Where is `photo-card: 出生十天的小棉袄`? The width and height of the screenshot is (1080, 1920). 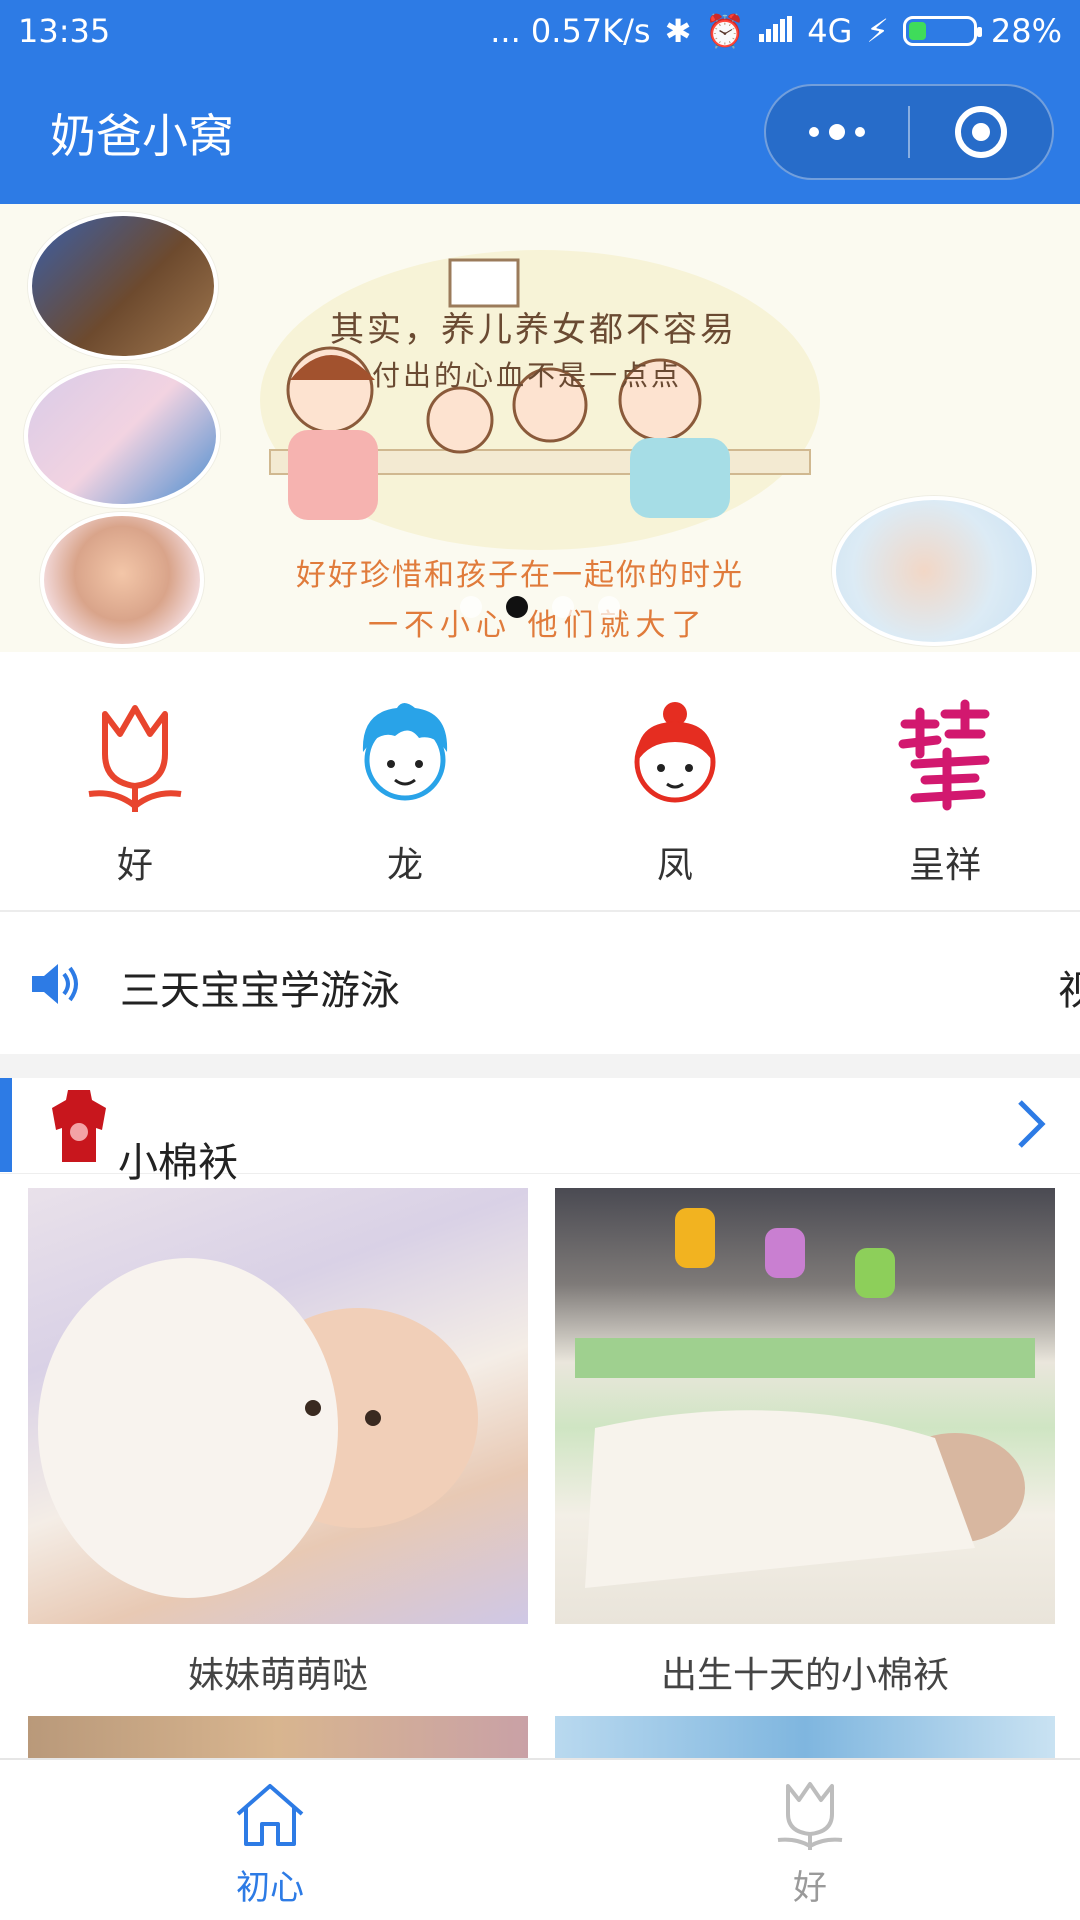
photo-card: 出生十天的小棉袄 is located at coordinates (805, 1443).